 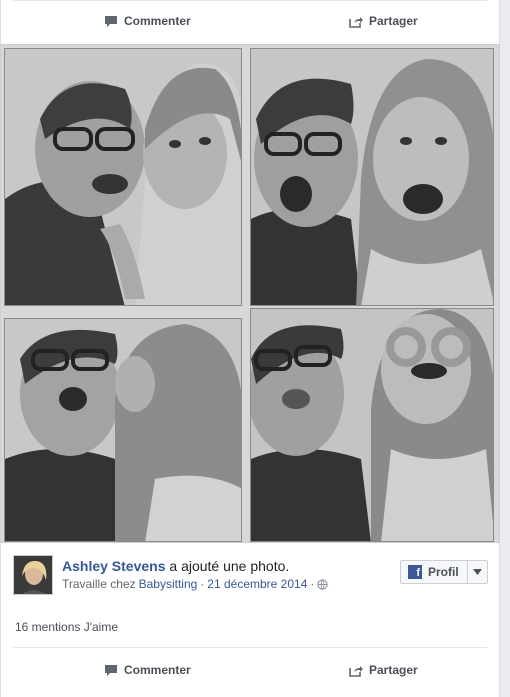 I want to click on avatar-image, so click(x=33, y=575).